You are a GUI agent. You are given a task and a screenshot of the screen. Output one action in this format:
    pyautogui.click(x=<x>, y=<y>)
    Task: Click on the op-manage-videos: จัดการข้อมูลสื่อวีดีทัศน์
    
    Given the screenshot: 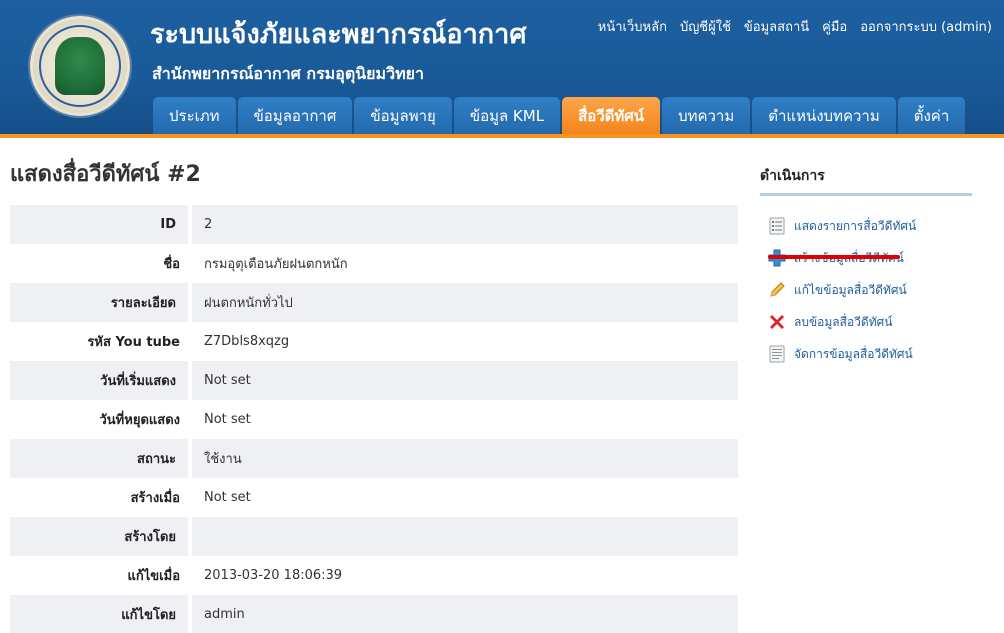 What is the action you would take?
    pyautogui.click(x=866, y=354)
    